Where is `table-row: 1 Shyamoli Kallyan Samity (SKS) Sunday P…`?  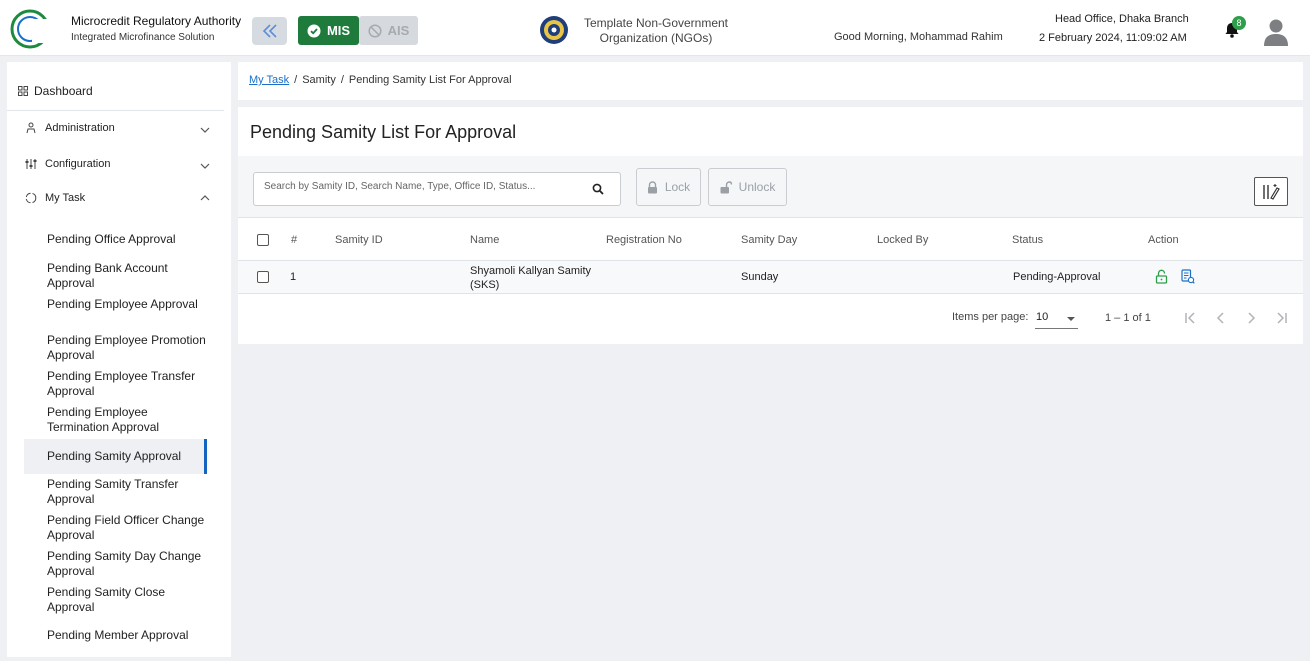 table-row: 1 Shyamoli Kallyan Samity (SKS) Sunday P… is located at coordinates (770, 277).